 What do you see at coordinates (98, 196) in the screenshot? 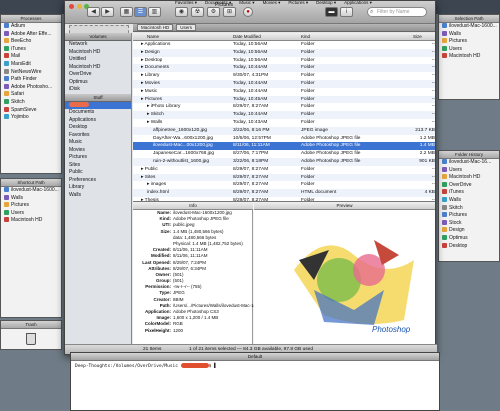
I see `sidebar-item-stuff: Walls` at bounding box center [98, 196].